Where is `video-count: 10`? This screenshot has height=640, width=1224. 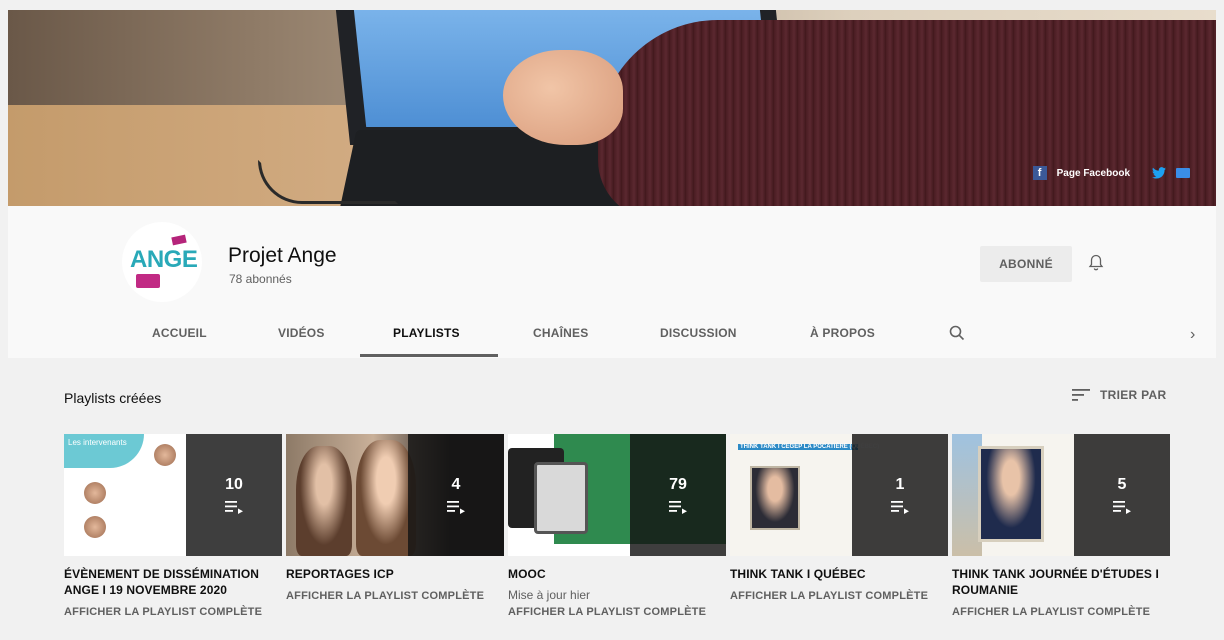
video-count: 10 is located at coordinates (234, 484).